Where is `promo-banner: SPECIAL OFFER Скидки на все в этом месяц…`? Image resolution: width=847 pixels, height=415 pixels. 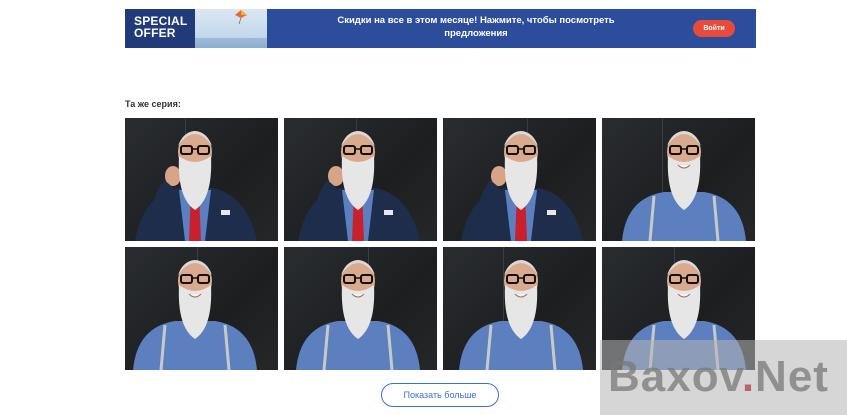 promo-banner: SPECIAL OFFER Скидки на все в этом месяц… is located at coordinates (440, 28).